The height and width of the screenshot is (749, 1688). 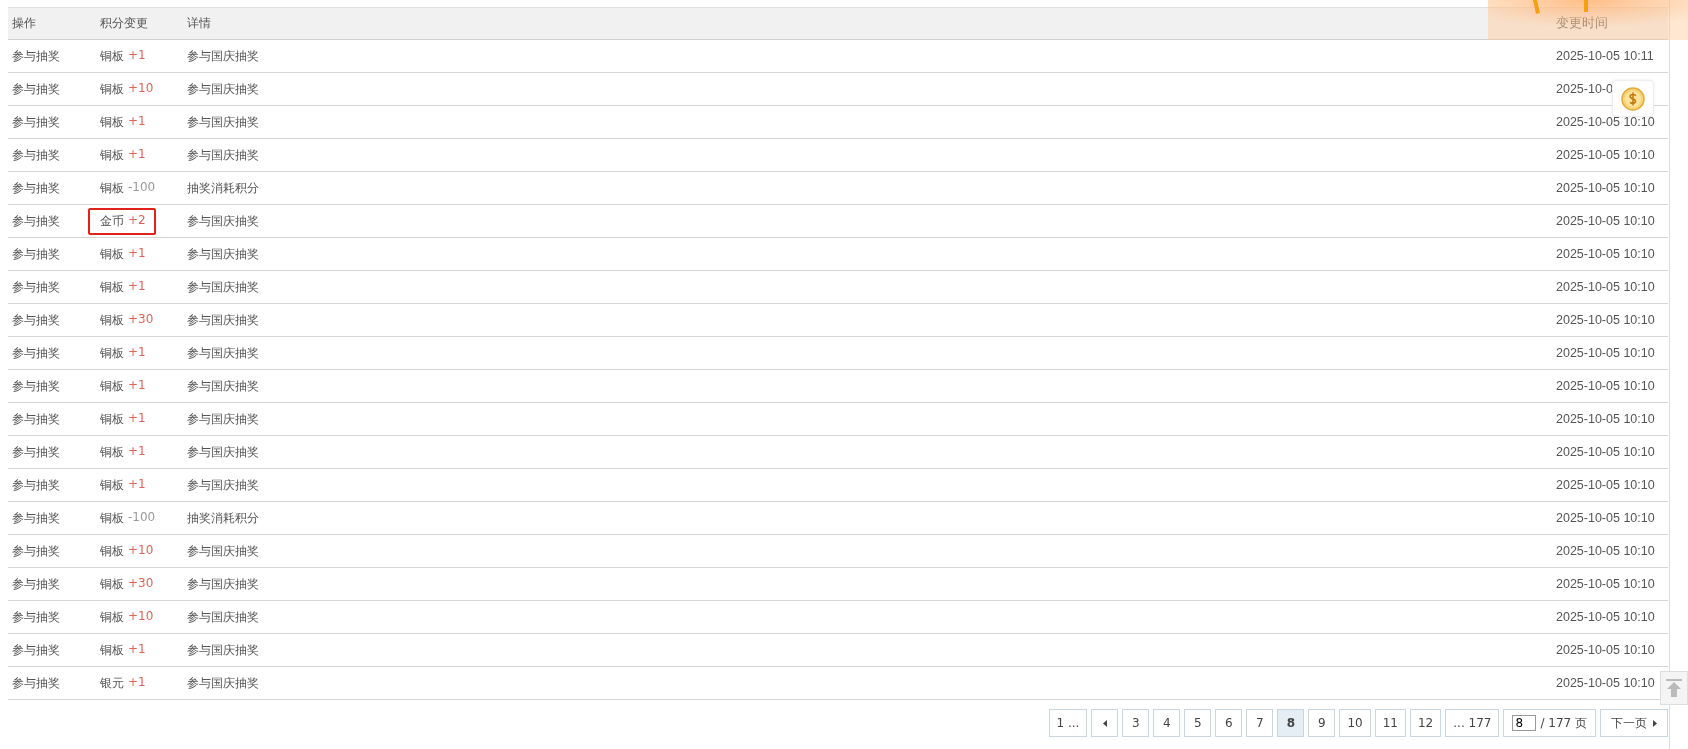 I want to click on page-button: 11, so click(x=1390, y=723).